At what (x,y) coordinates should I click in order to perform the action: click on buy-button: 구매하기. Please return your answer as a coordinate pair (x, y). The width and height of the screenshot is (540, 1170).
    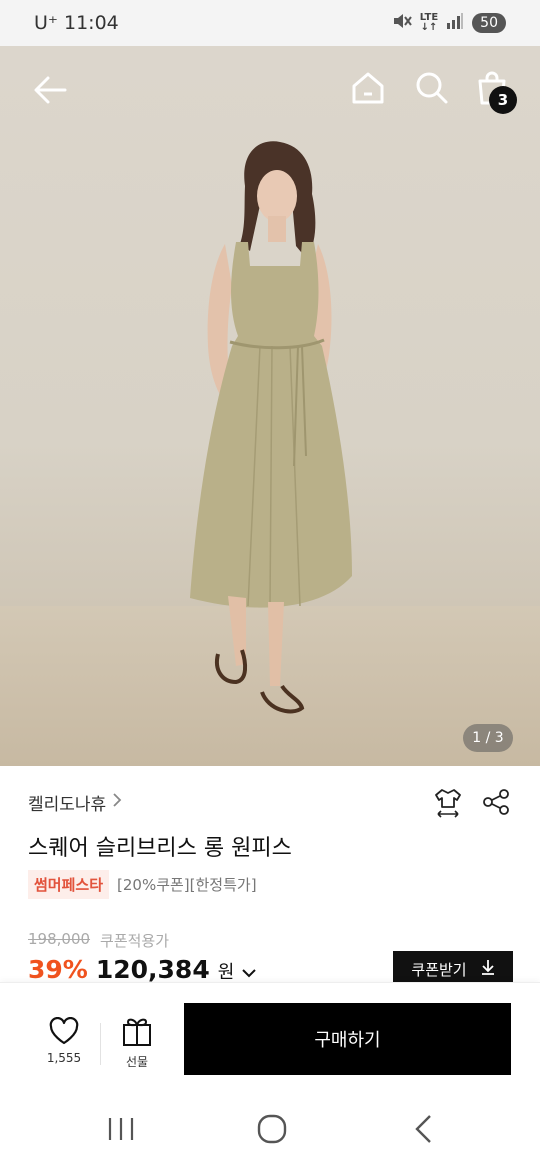
    Looking at the image, I should click on (347, 1039).